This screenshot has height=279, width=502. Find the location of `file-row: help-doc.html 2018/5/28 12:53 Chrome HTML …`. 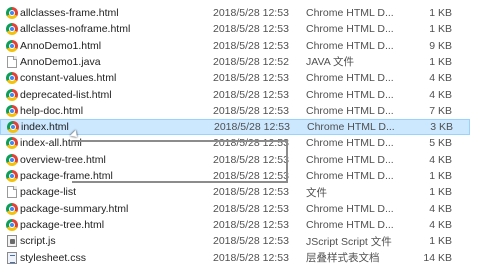

file-row: help-doc.html 2018/5/28 12:53 Chrome HTML … is located at coordinates (235, 111).